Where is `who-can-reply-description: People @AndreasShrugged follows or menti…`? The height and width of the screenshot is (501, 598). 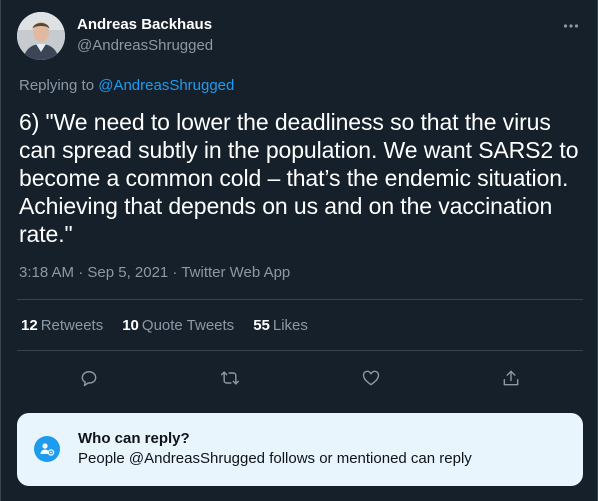 who-can-reply-description: People @AndreasShrugged follows or menti… is located at coordinates (275, 458).